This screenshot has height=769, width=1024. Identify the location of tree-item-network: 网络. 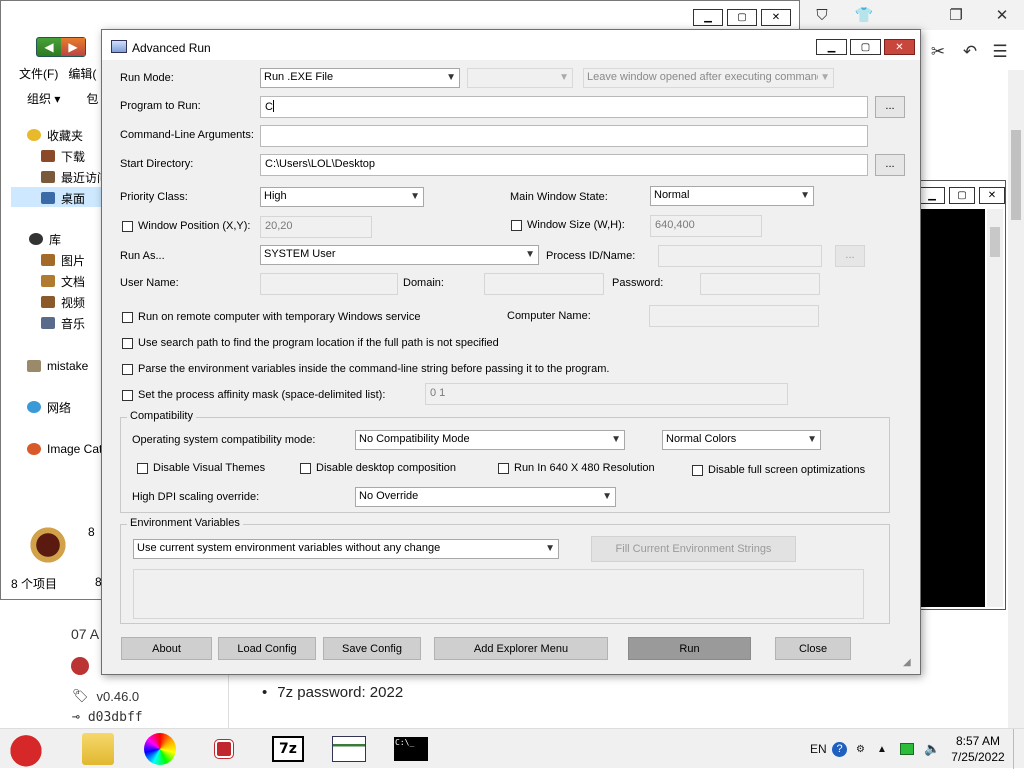
(49, 407).